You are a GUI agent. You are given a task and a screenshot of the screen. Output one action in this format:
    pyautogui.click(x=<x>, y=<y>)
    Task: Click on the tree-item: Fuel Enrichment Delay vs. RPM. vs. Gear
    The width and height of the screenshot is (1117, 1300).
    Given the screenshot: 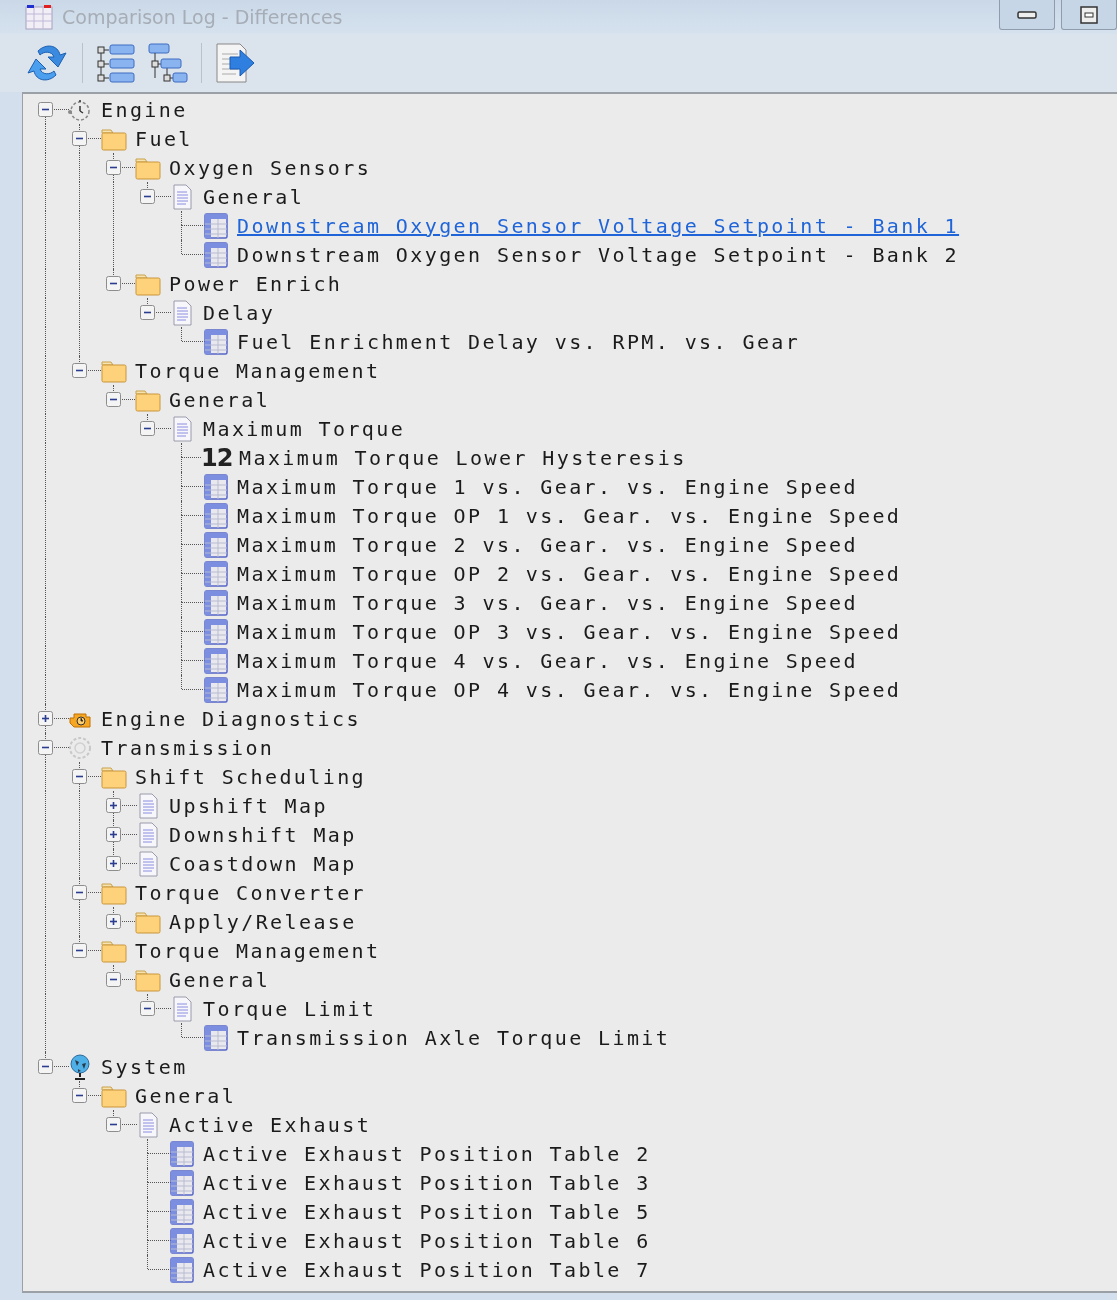 What is the action you would take?
    pyautogui.click(x=519, y=341)
    